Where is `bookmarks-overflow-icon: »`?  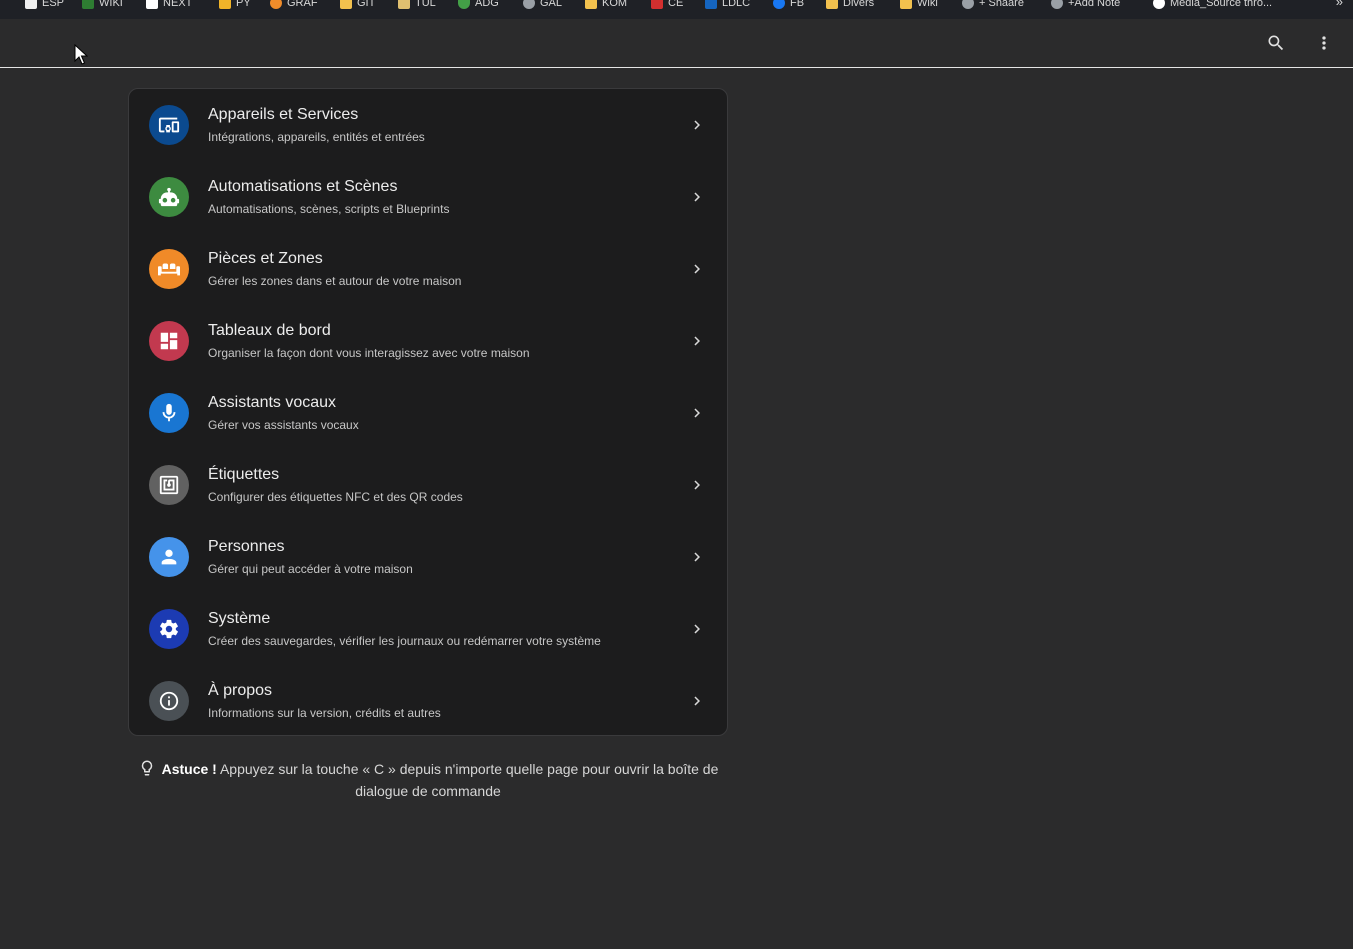
bookmarks-overflow-icon: » is located at coordinates (1339, 4).